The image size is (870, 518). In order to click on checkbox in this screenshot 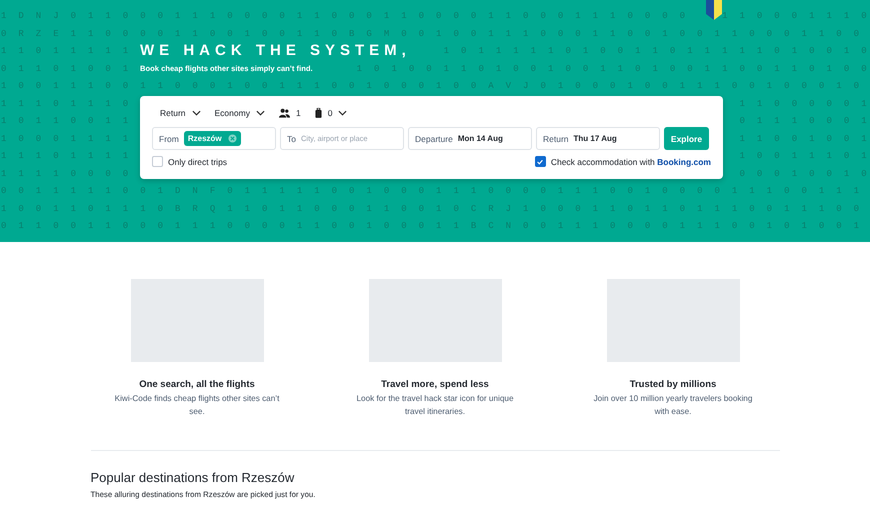, I will do `click(540, 161)`.